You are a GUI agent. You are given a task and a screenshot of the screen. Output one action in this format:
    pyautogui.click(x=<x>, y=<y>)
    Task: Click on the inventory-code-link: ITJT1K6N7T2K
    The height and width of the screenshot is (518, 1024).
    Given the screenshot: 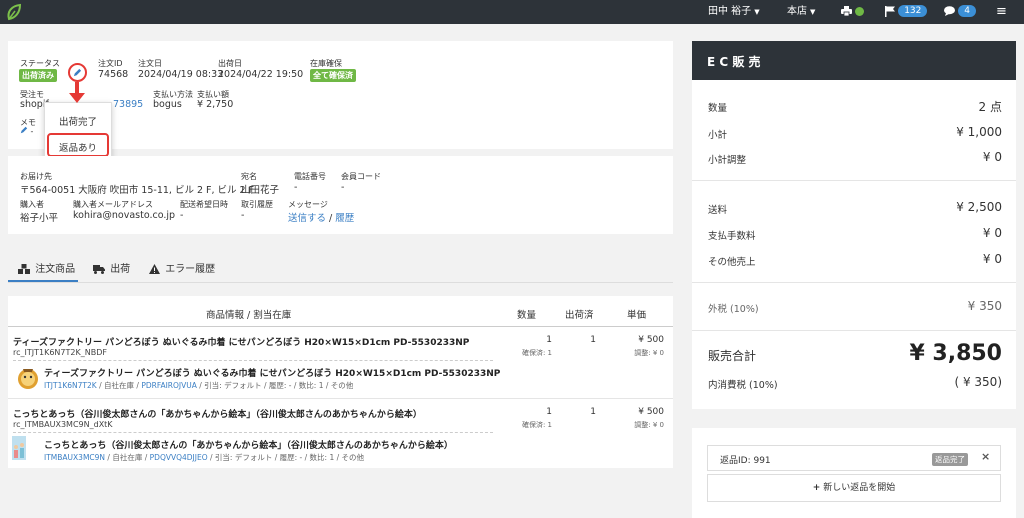 What is the action you would take?
    pyautogui.click(x=70, y=385)
    